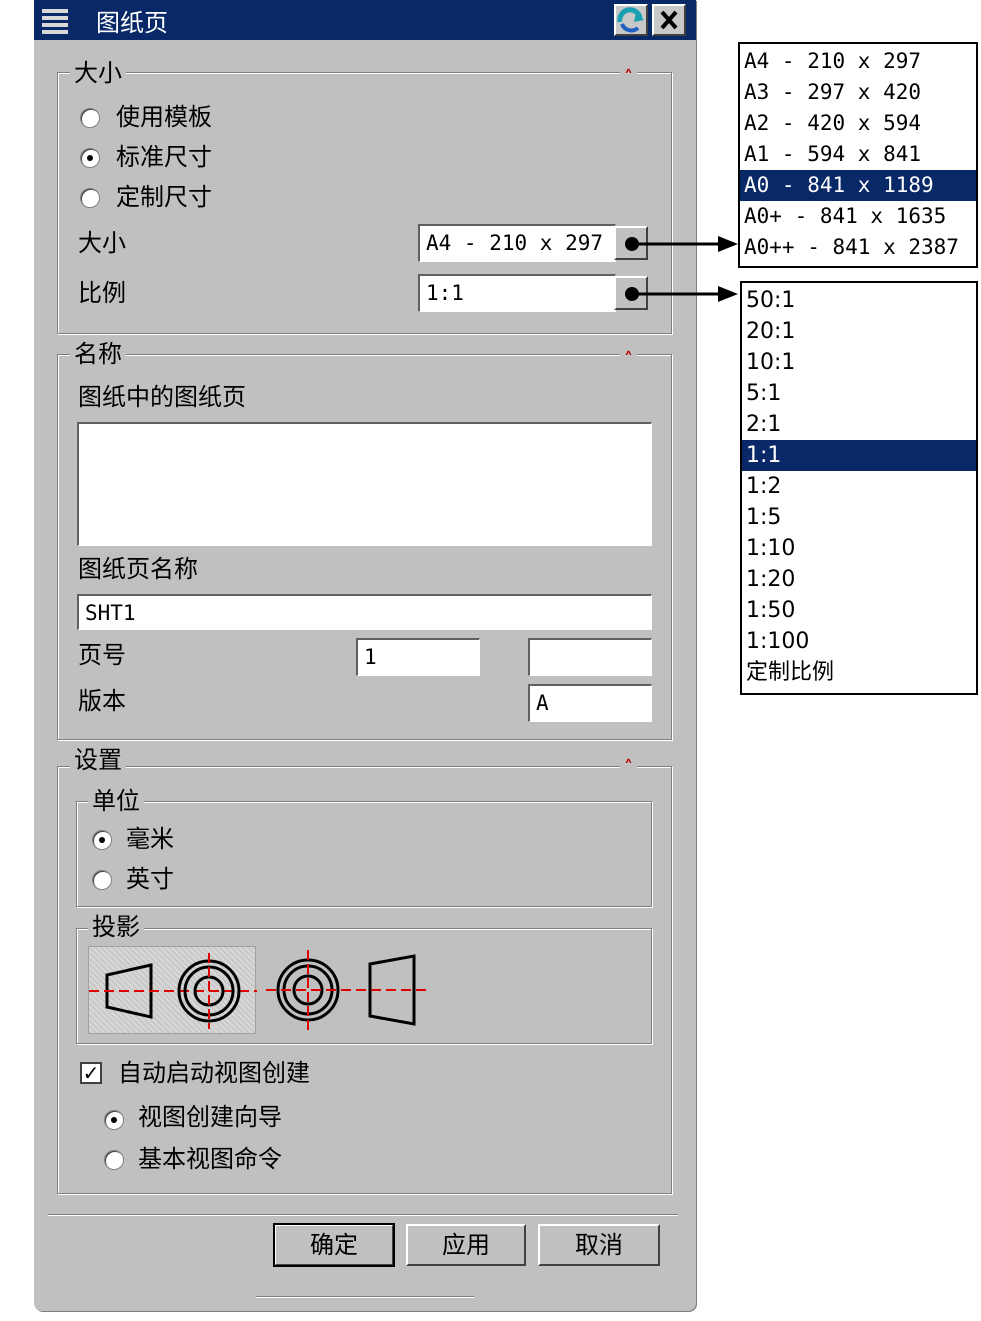 The image size is (981, 1321). Describe the element at coordinates (164, 157) in the screenshot. I see `option-standard-size: 标准尺寸` at that location.